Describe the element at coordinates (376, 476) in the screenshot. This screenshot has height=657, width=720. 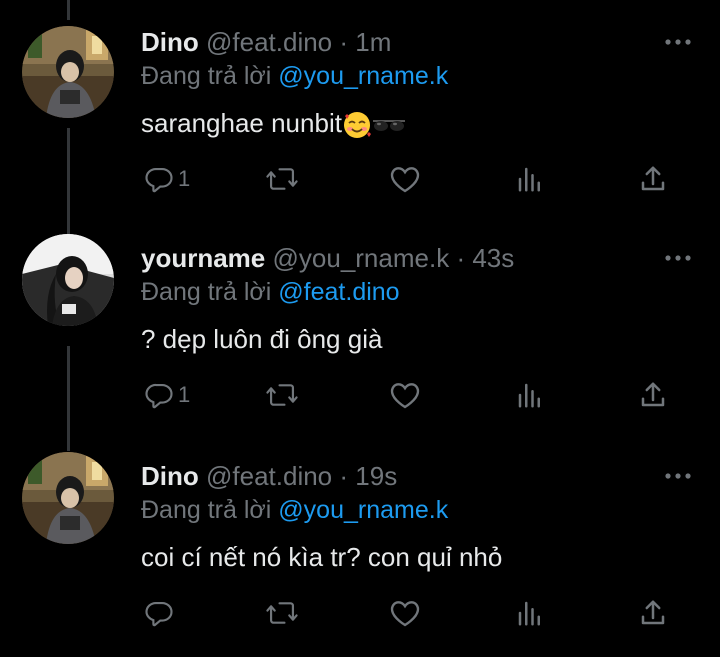
I see `timestamp: 19s` at that location.